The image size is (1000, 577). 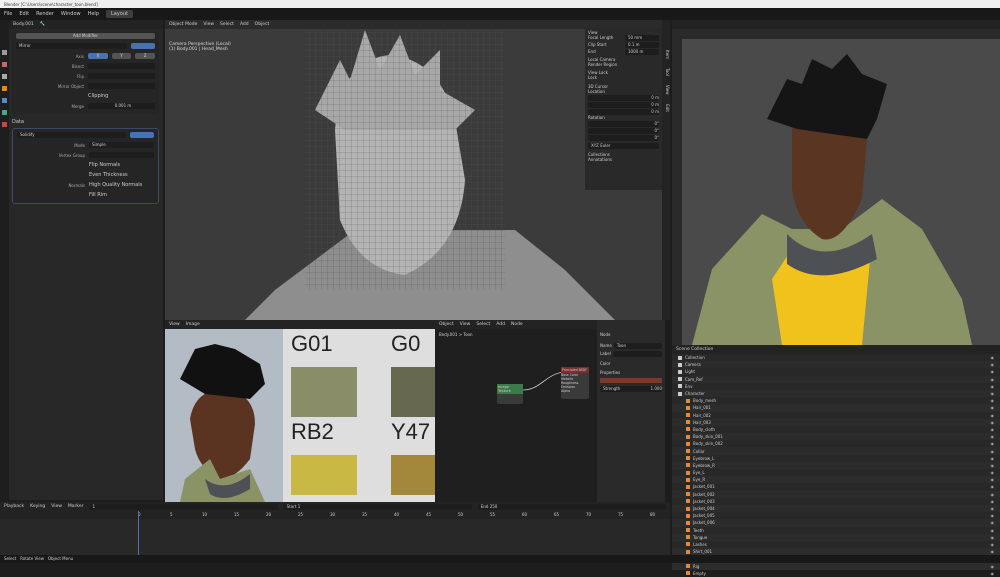 What do you see at coordinates (142, 135) in the screenshot?
I see `modifier-toggles` at bounding box center [142, 135].